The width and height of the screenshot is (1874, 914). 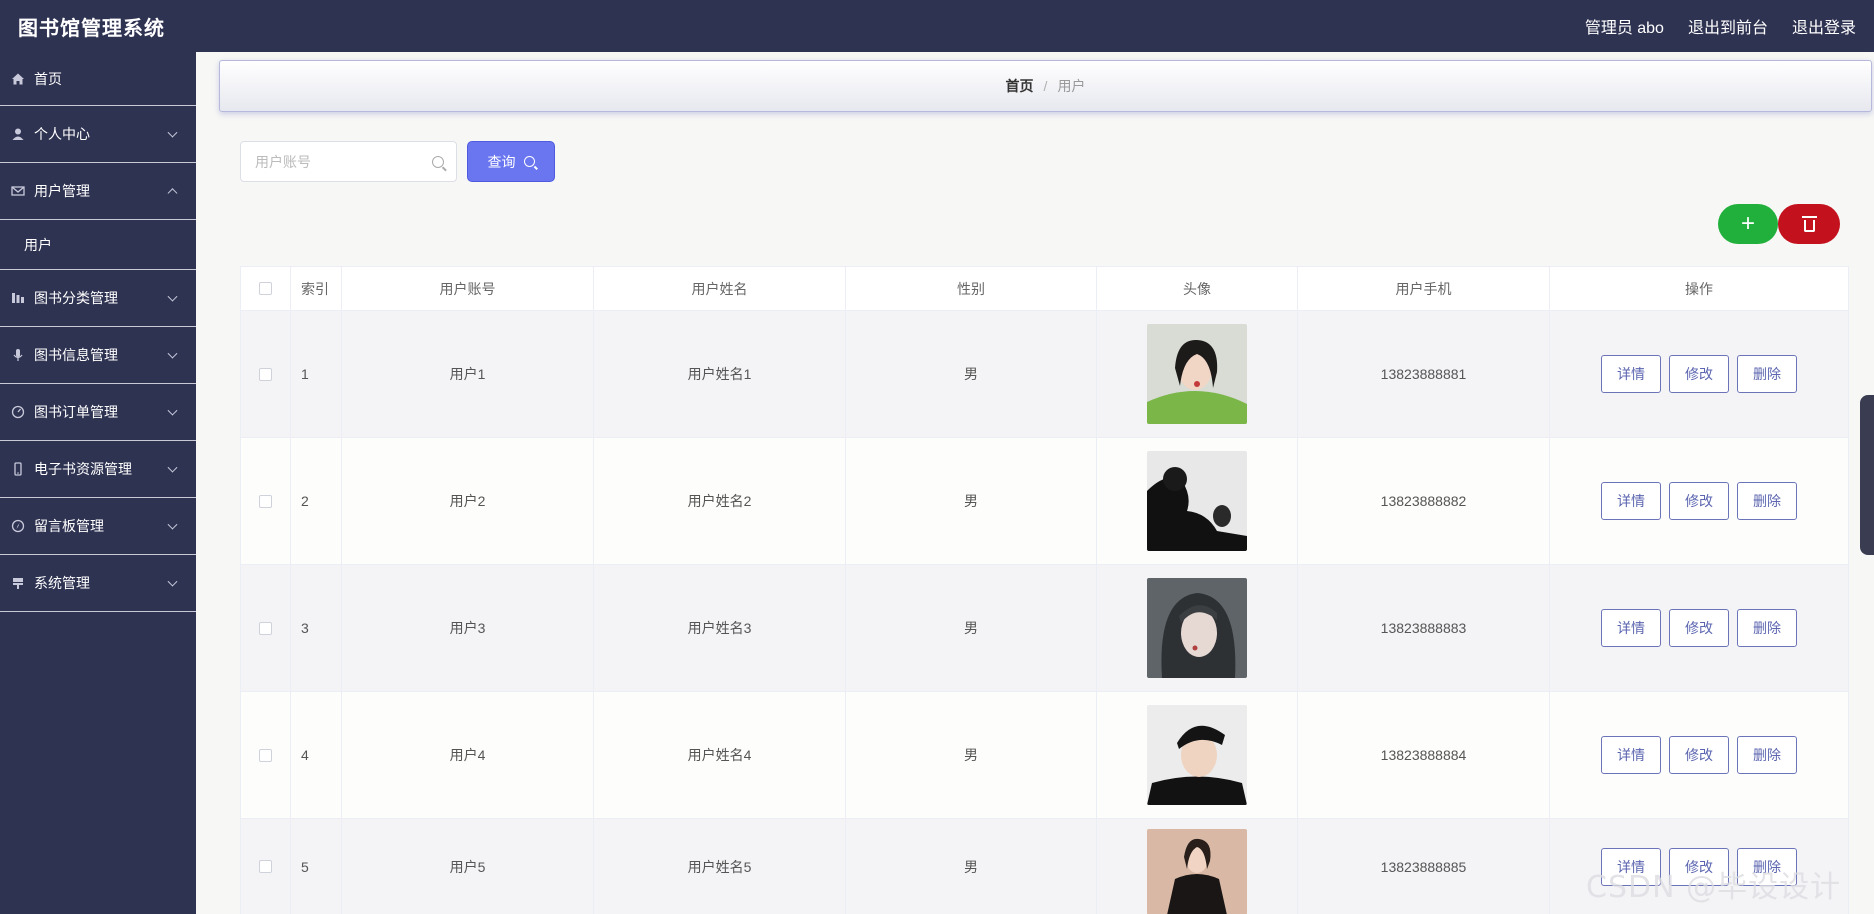 I want to click on top-actions: 管理员 abo 退出到前台 退出登录, so click(x=1720, y=26).